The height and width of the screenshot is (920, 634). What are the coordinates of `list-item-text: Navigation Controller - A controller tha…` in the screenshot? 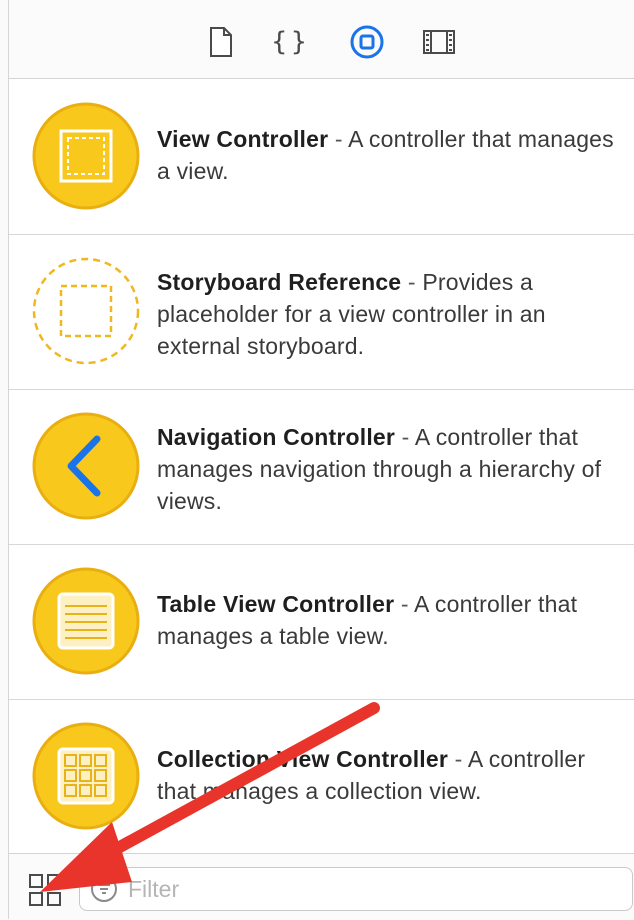 It's located at (387, 469).